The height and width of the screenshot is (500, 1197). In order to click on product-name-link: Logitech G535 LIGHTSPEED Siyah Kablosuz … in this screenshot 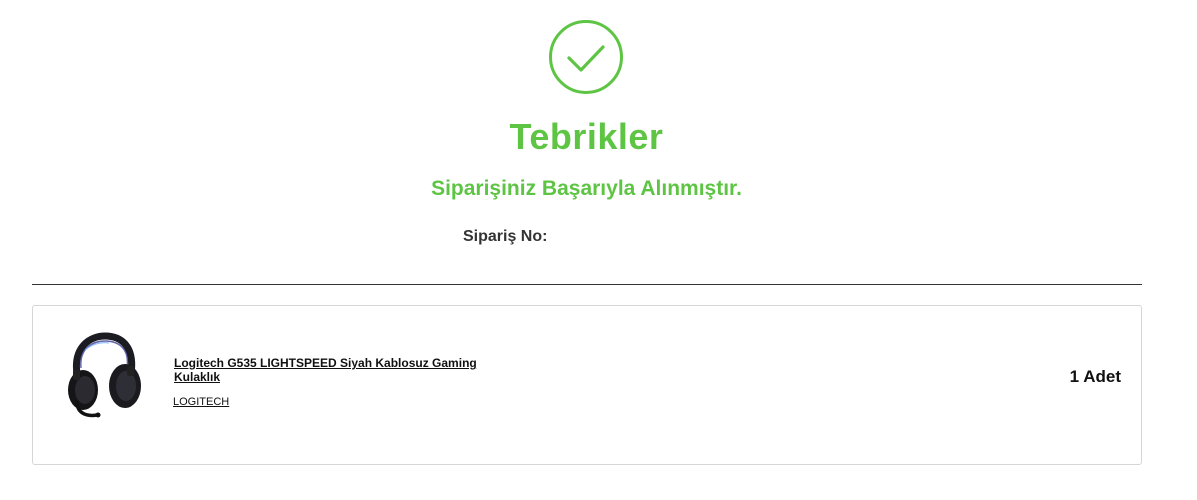, I will do `click(334, 370)`.